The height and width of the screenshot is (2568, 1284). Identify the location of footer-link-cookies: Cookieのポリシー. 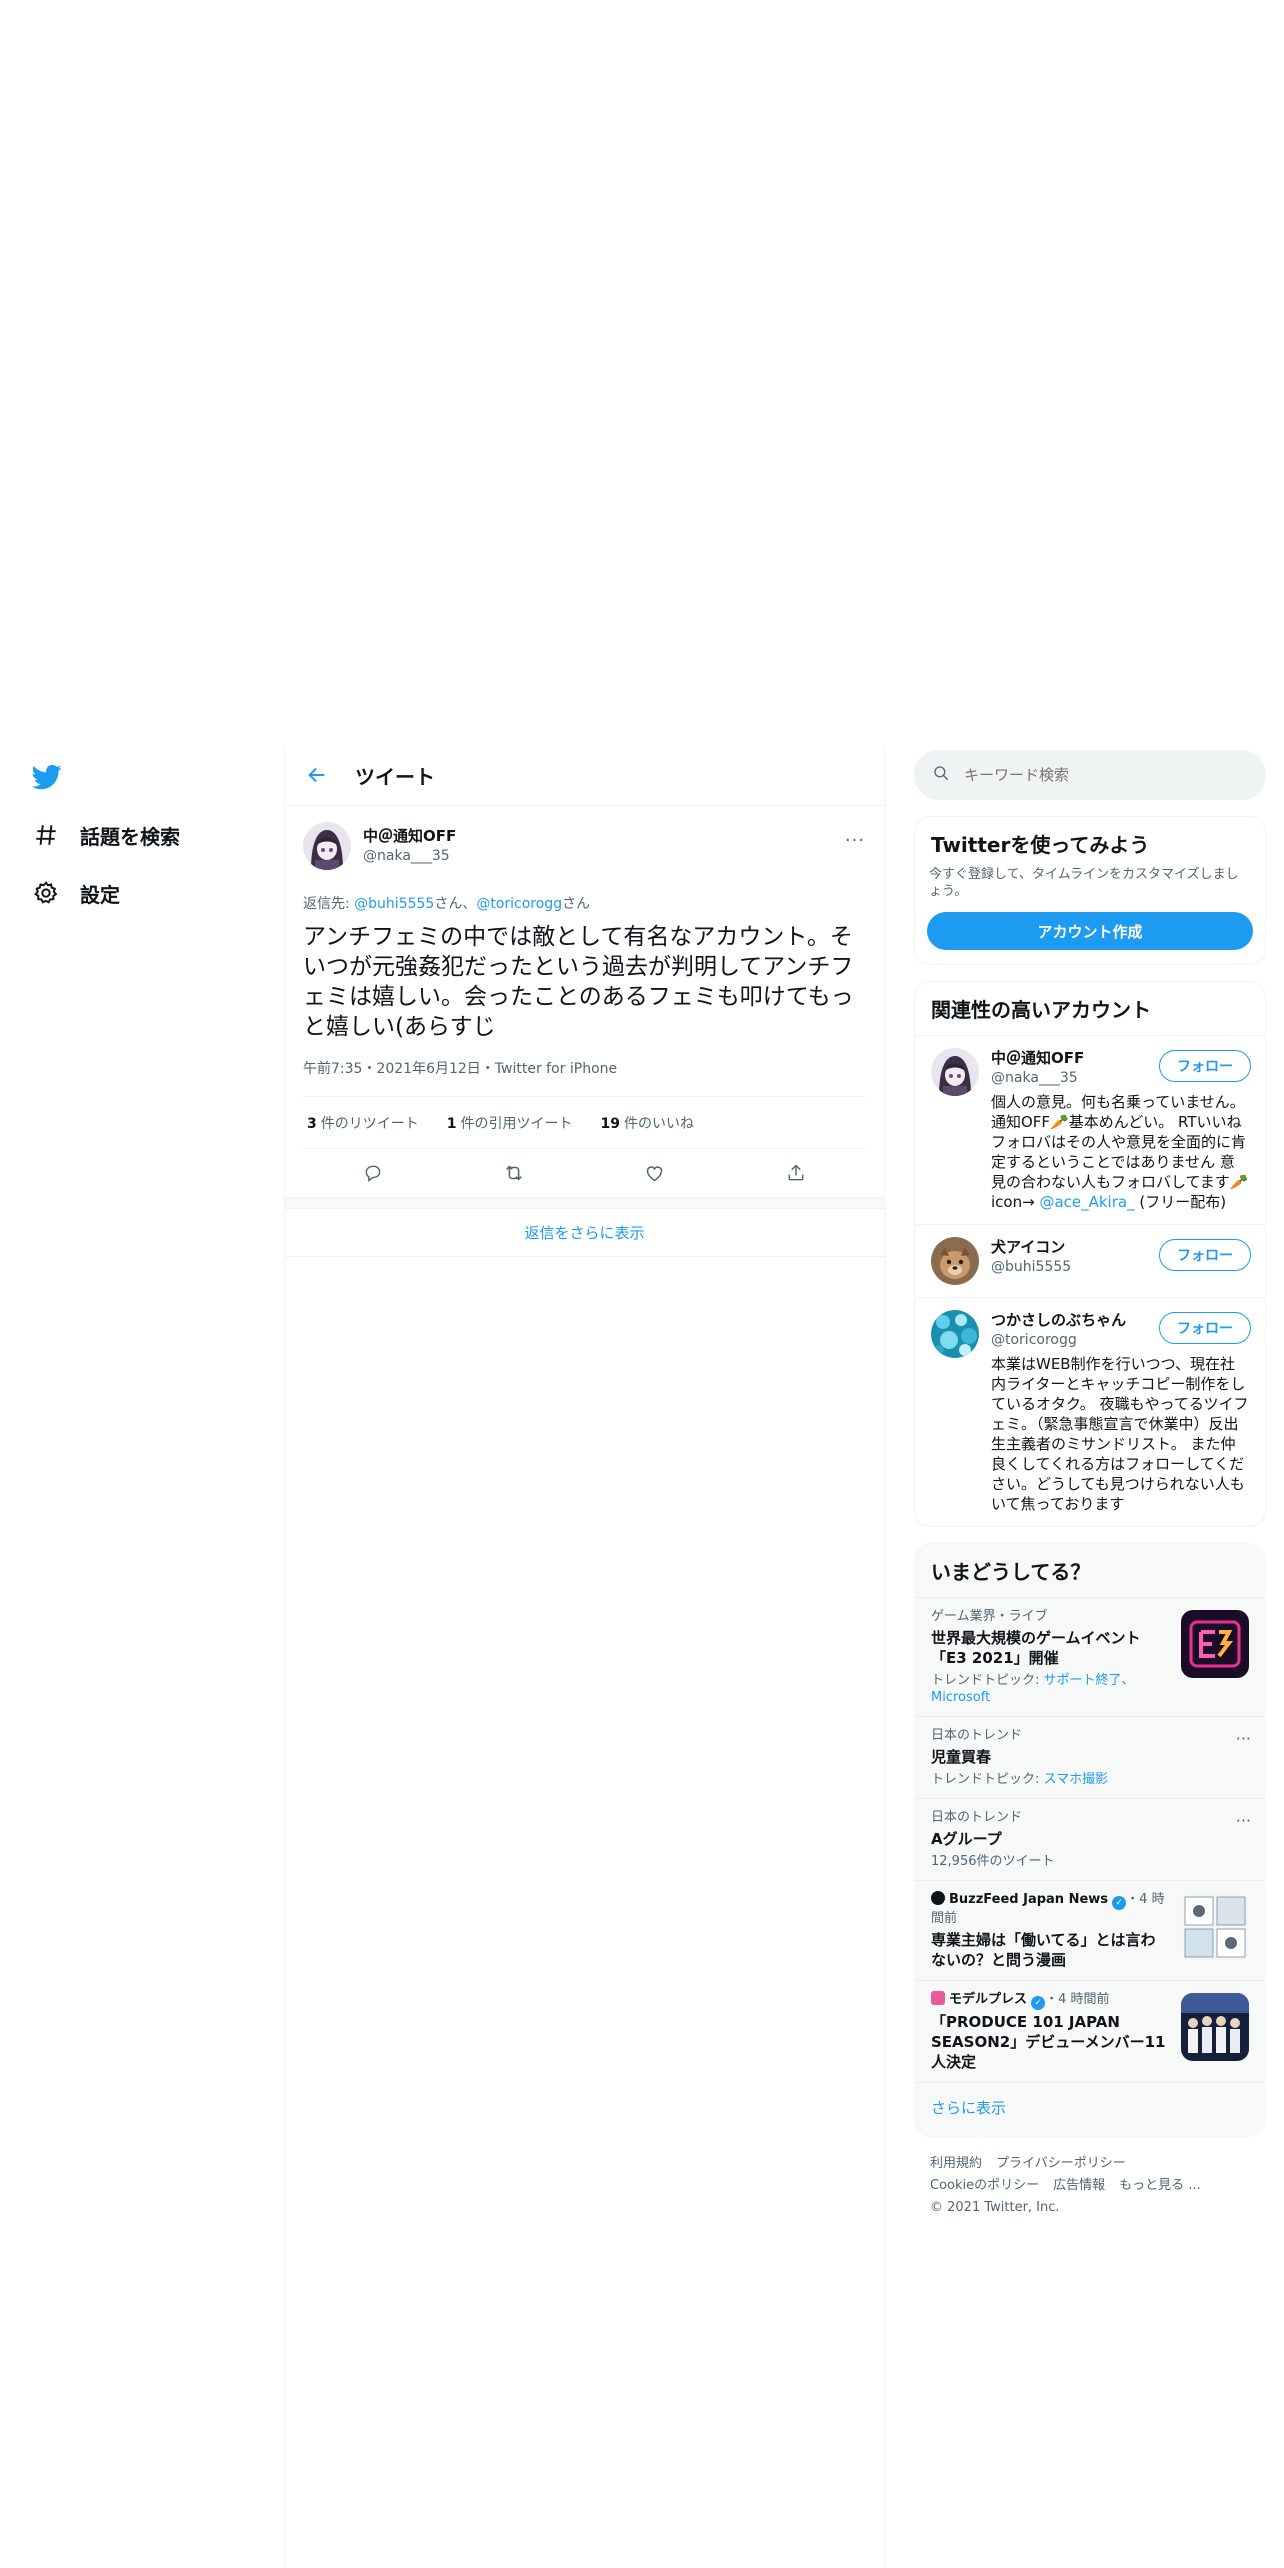
(984, 2185).